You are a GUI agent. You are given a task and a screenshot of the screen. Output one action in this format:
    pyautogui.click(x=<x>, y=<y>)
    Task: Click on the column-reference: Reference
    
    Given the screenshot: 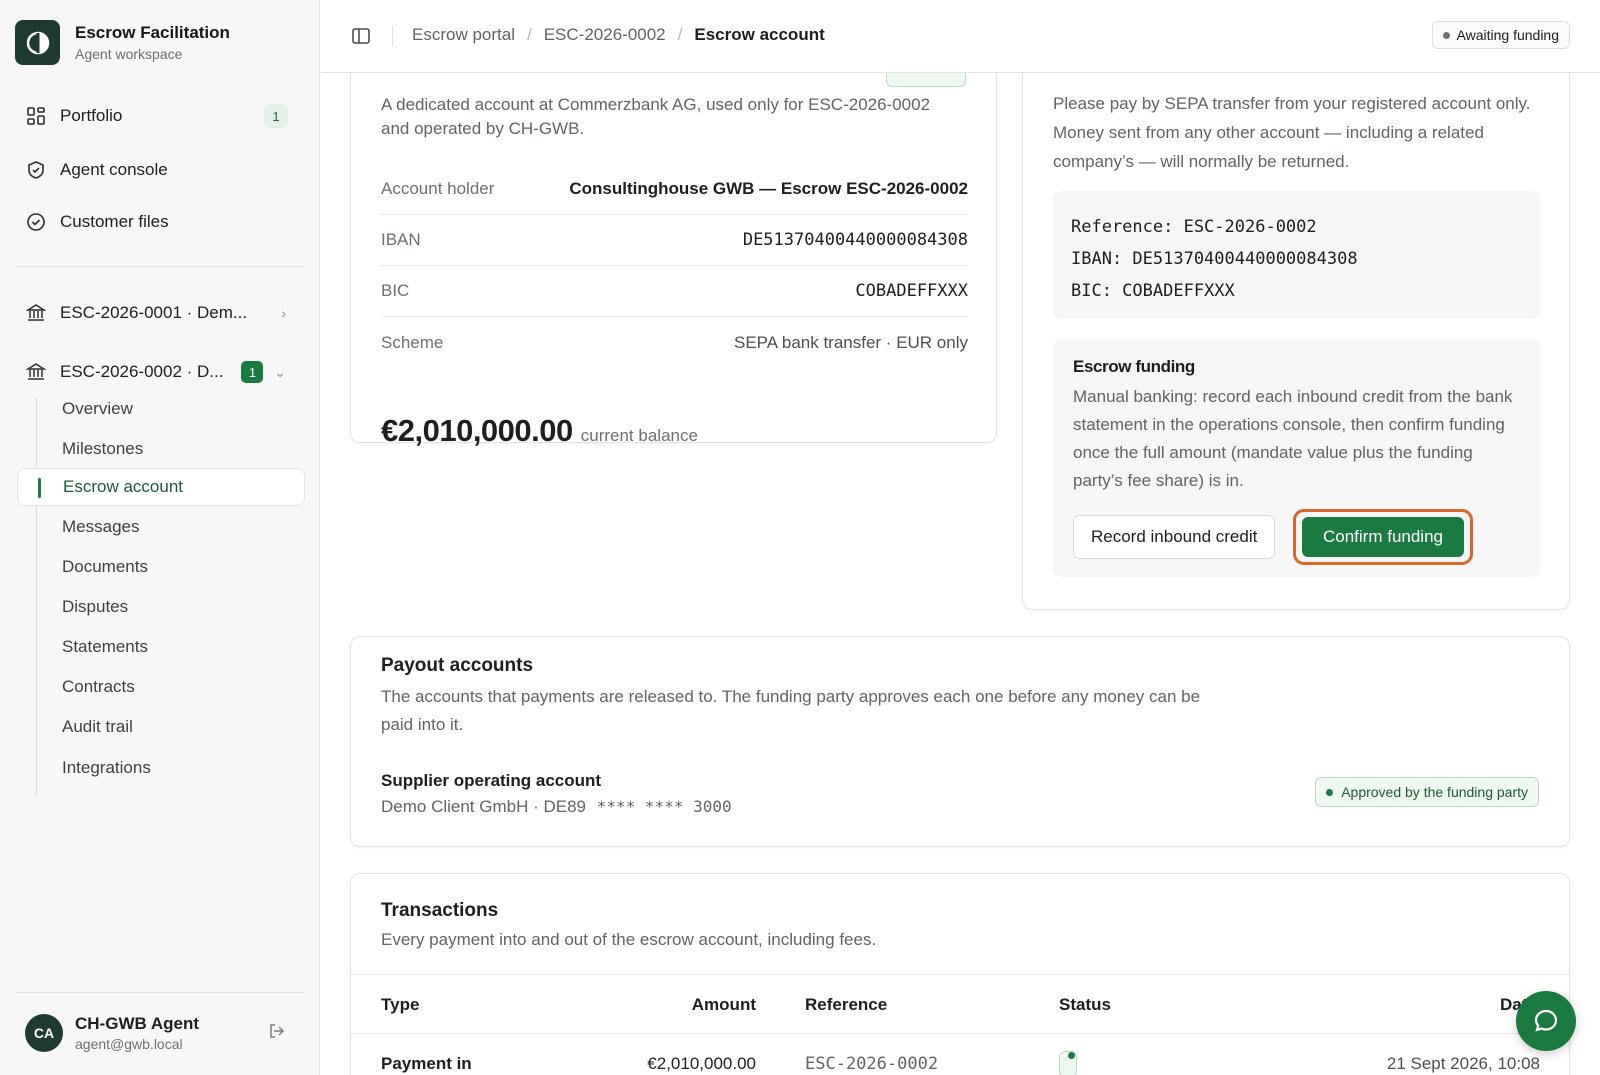 What is the action you would take?
    pyautogui.click(x=846, y=1005)
    